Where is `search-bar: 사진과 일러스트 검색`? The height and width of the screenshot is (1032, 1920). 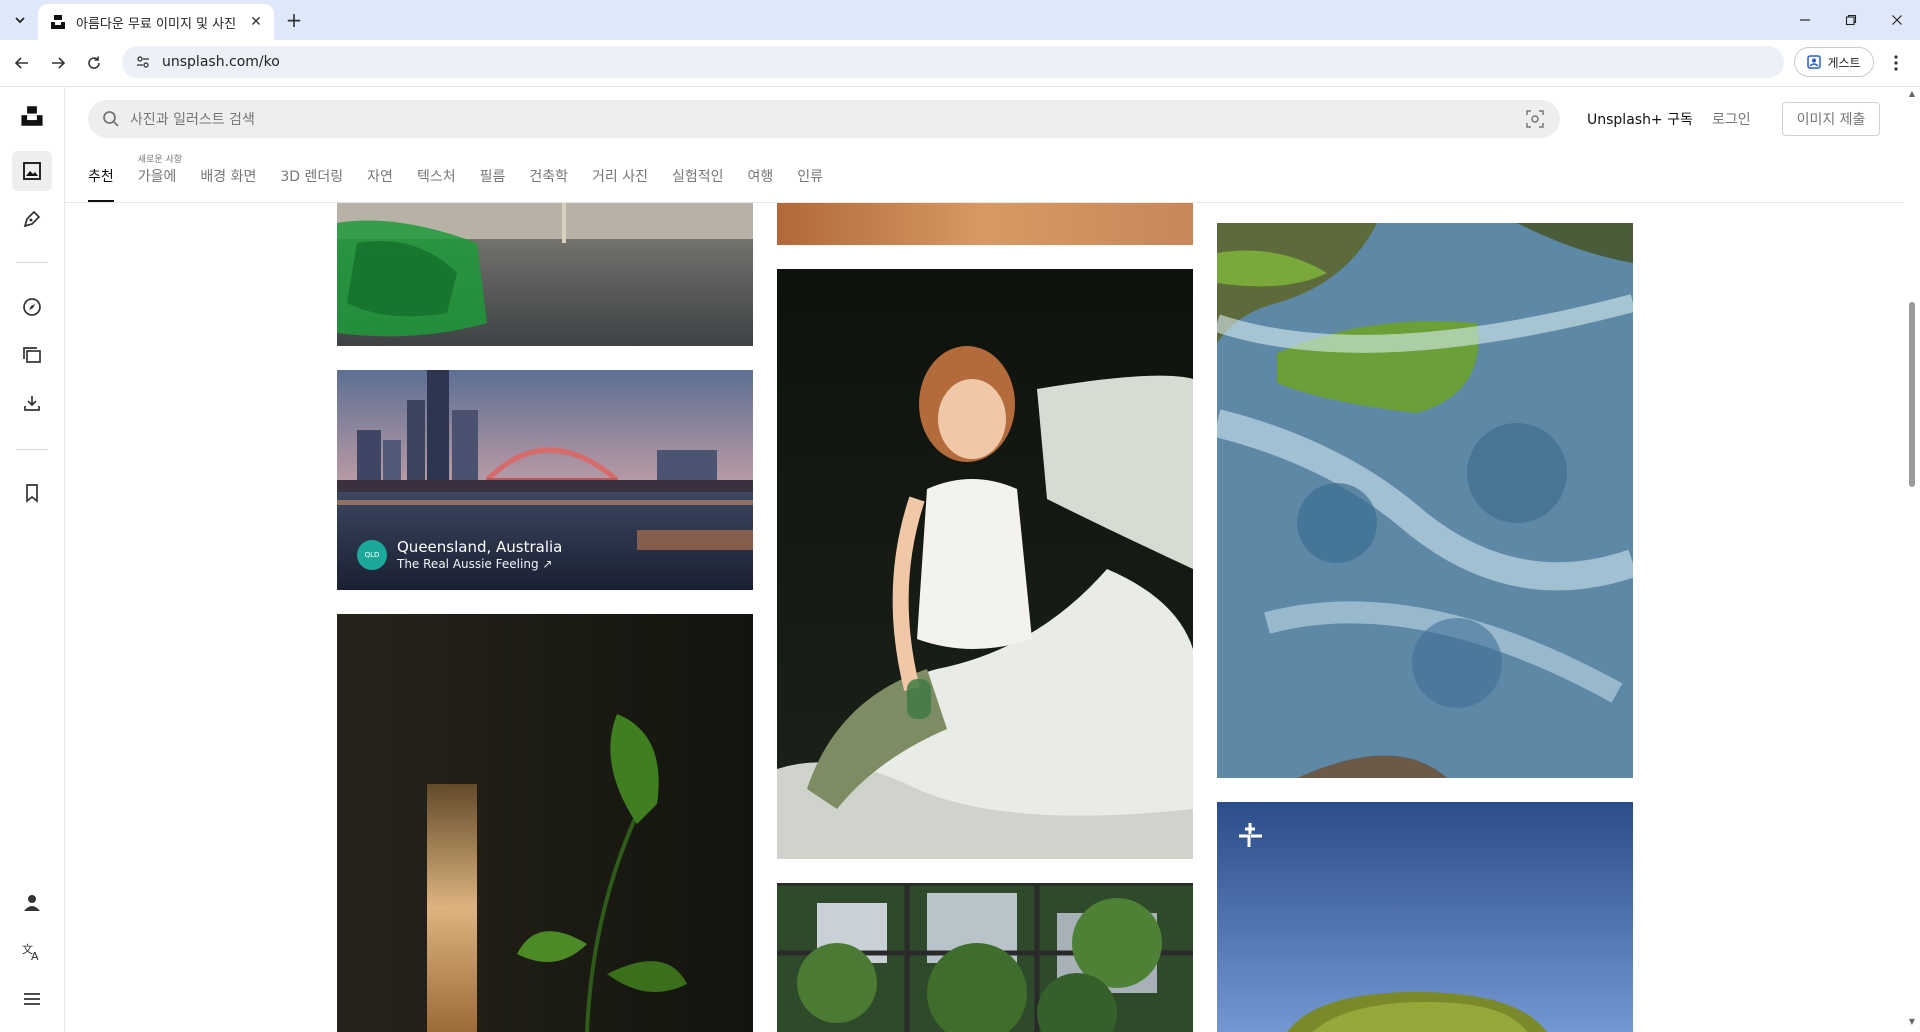 search-bar: 사진과 일러스트 검색 is located at coordinates (824, 119).